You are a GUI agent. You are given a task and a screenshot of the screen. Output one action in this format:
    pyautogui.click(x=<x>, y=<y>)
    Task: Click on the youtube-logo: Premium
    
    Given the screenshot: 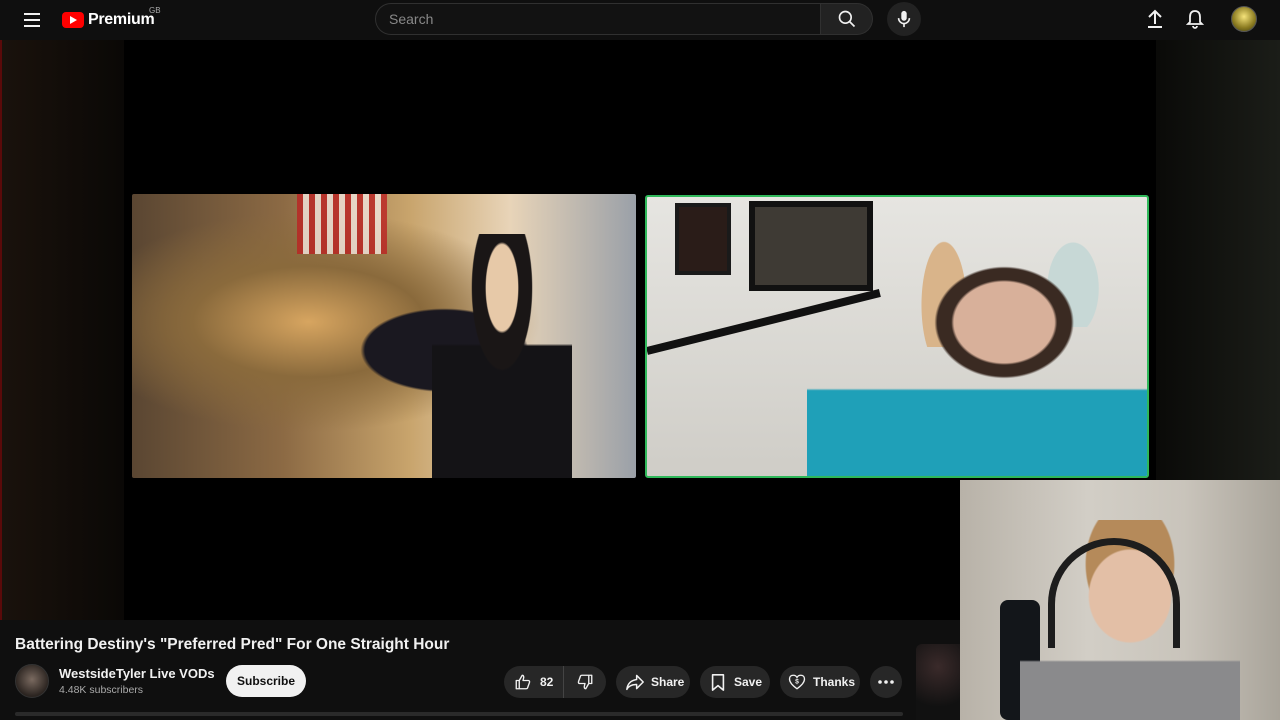 What is the action you would take?
    pyautogui.click(x=108, y=20)
    